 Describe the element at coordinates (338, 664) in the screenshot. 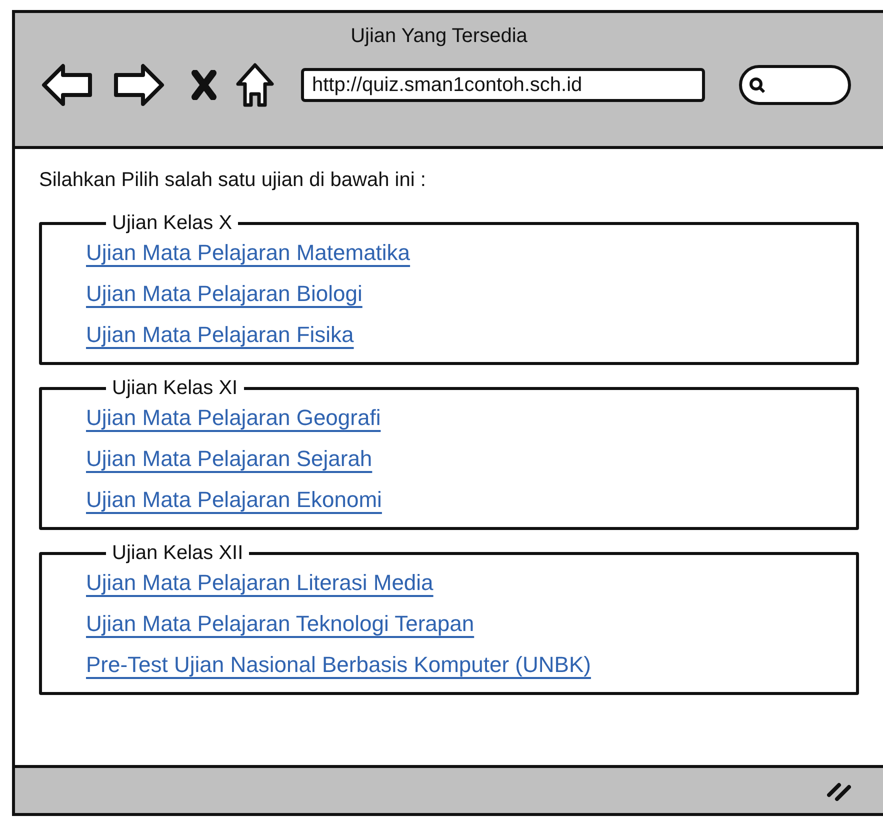

I see `exam-link: Pre-Test Ujian Nasional Berbasis Komputer (UNBK)` at that location.